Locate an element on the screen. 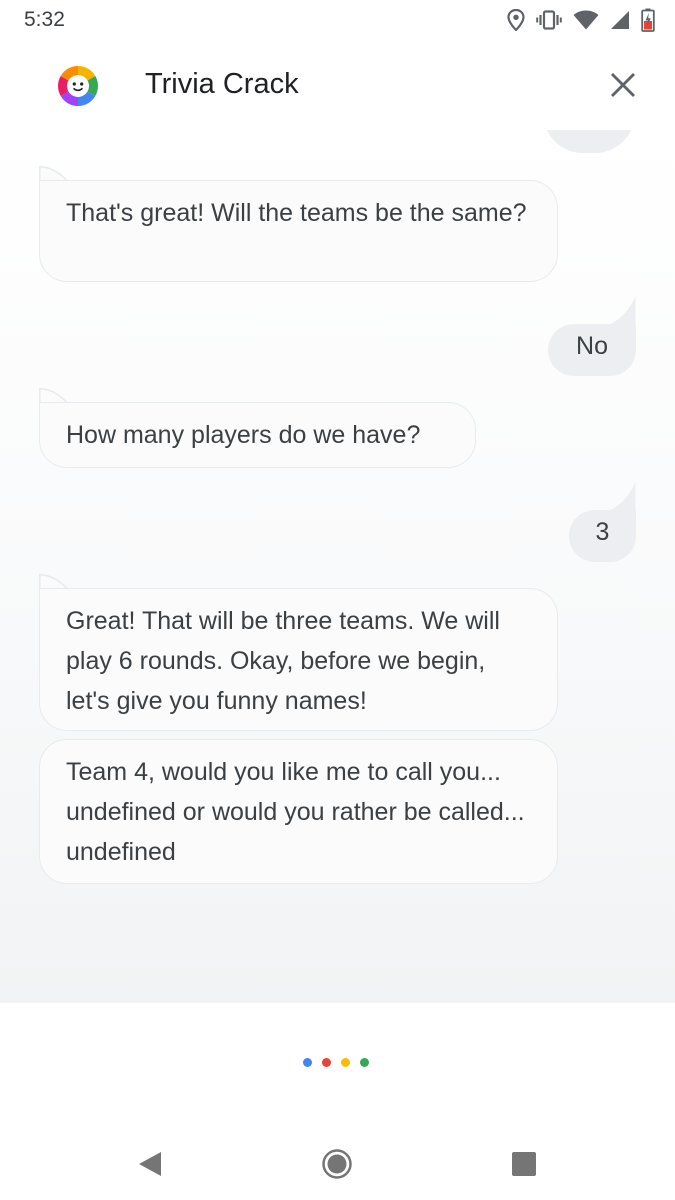 The height and width of the screenshot is (1200, 675). trivia-crack-logo-icon is located at coordinates (78, 86).